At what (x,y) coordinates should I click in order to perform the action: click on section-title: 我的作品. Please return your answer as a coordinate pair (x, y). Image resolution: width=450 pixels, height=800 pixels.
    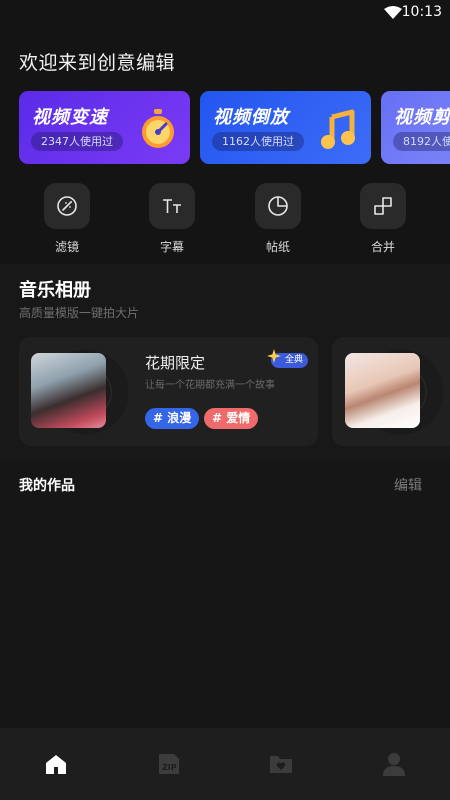
    Looking at the image, I should click on (47, 486).